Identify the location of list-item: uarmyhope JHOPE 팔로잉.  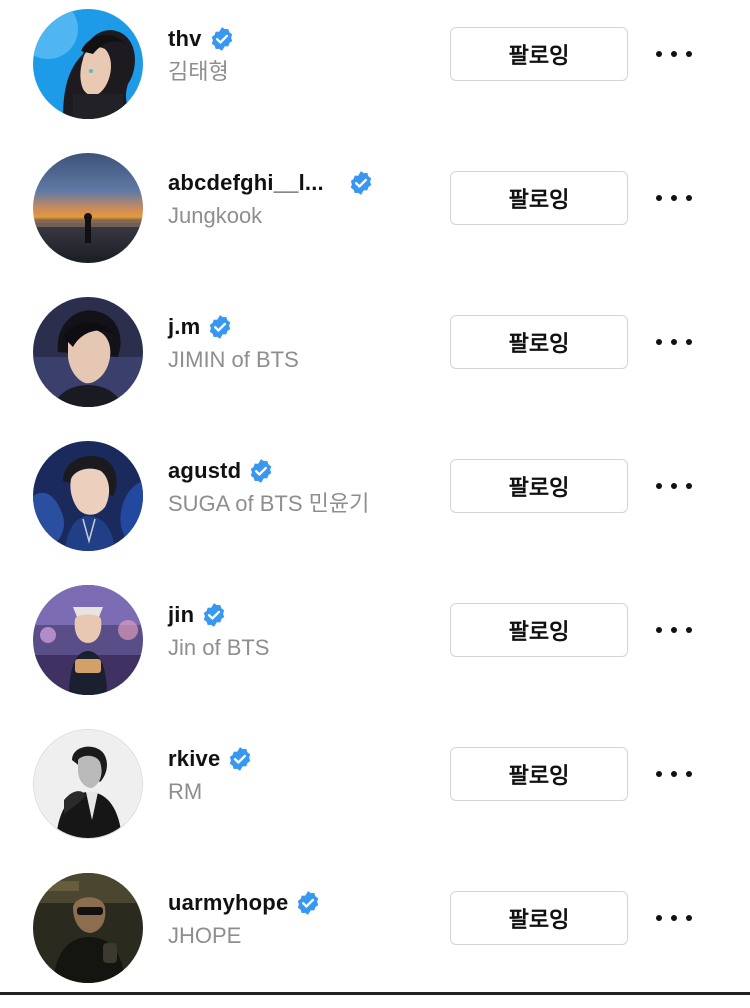
(375, 936).